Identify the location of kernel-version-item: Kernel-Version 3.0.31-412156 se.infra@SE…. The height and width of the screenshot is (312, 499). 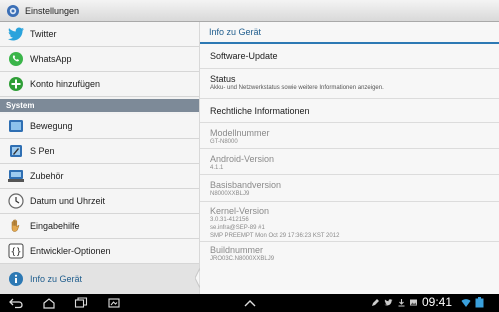
(349, 222).